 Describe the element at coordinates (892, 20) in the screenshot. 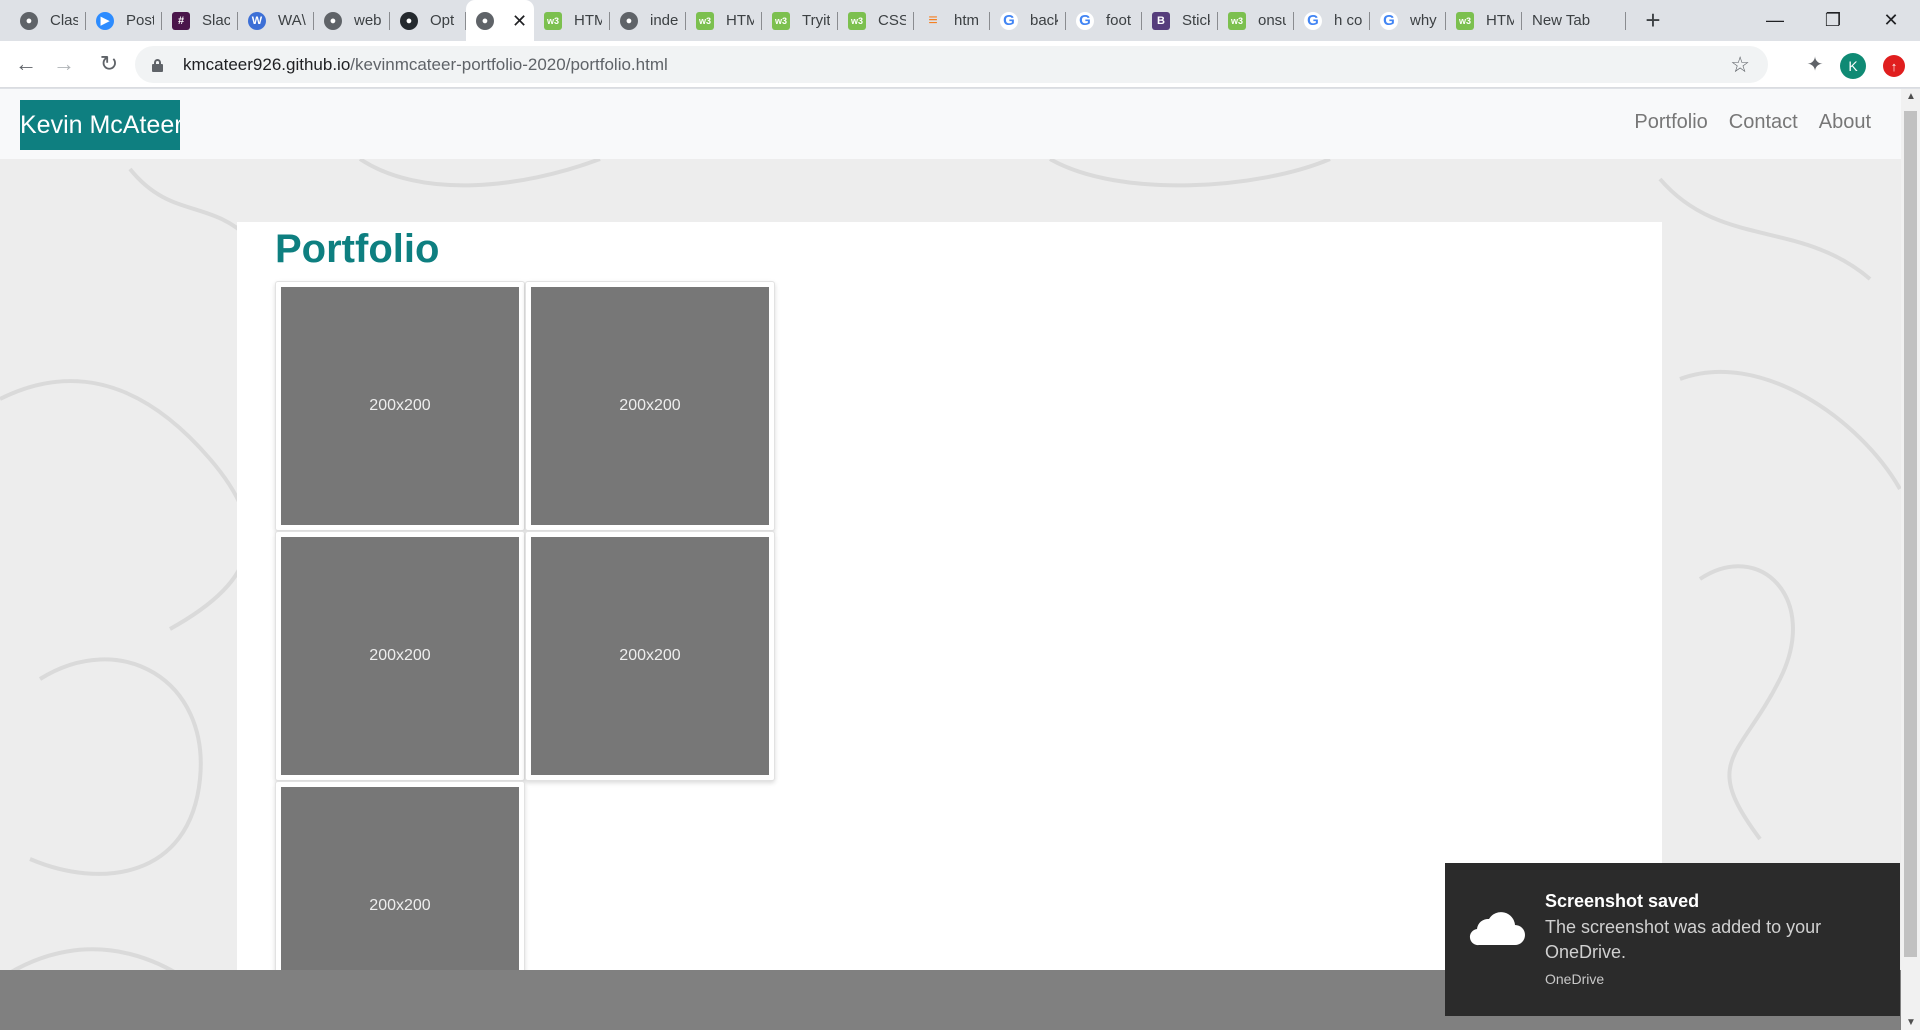

I see `tab-title: CSS` at that location.